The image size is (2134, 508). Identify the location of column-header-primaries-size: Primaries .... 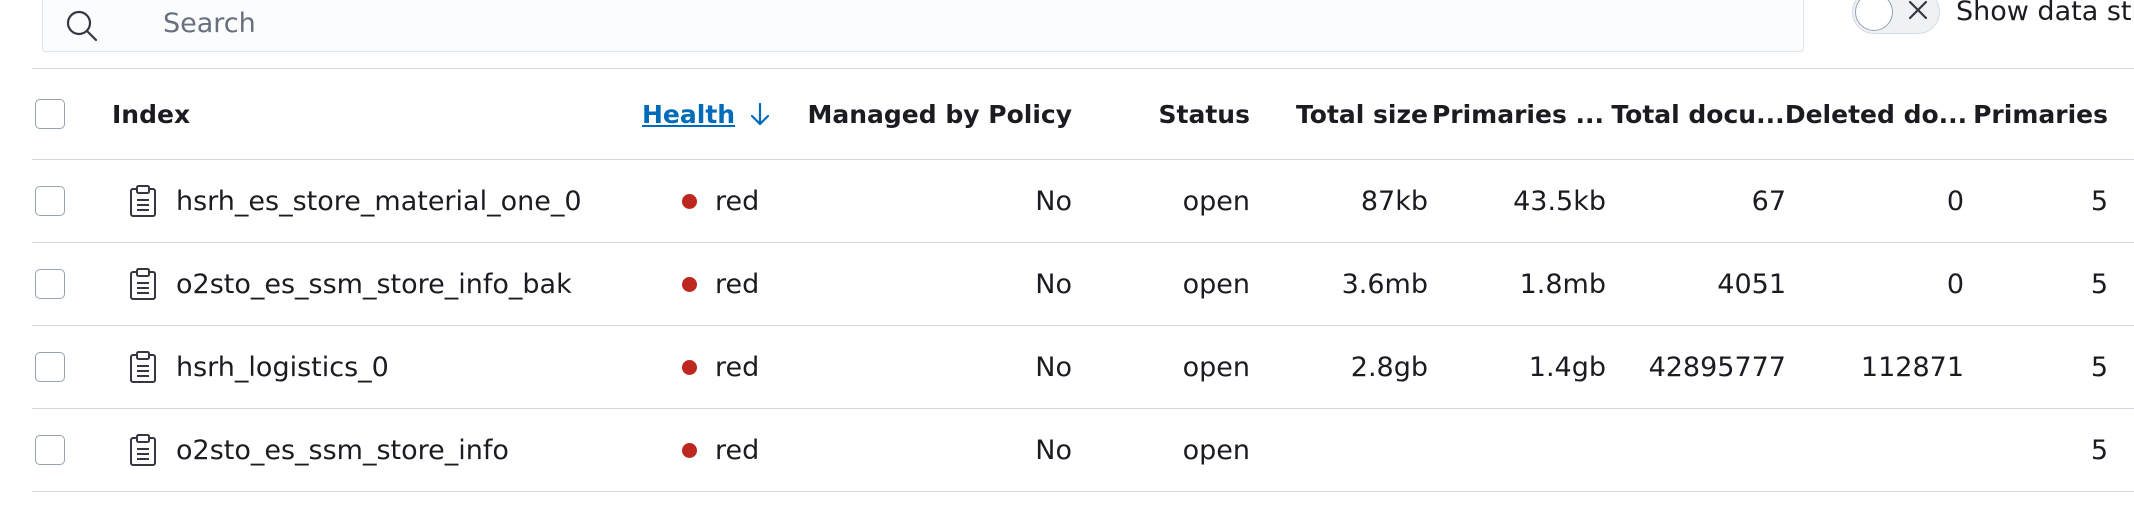
(1518, 114).